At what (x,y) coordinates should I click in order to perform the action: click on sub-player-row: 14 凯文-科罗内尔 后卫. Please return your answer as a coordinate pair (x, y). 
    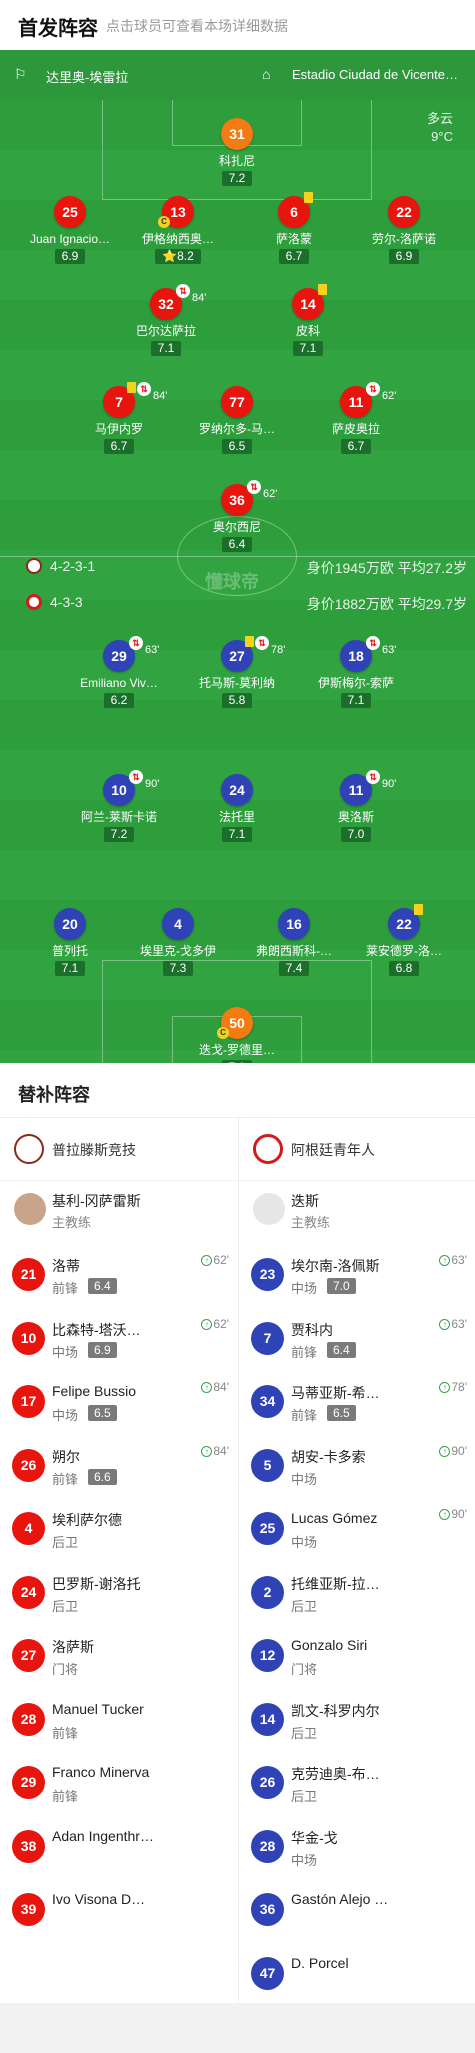
    Looking at the image, I should click on (357, 1722).